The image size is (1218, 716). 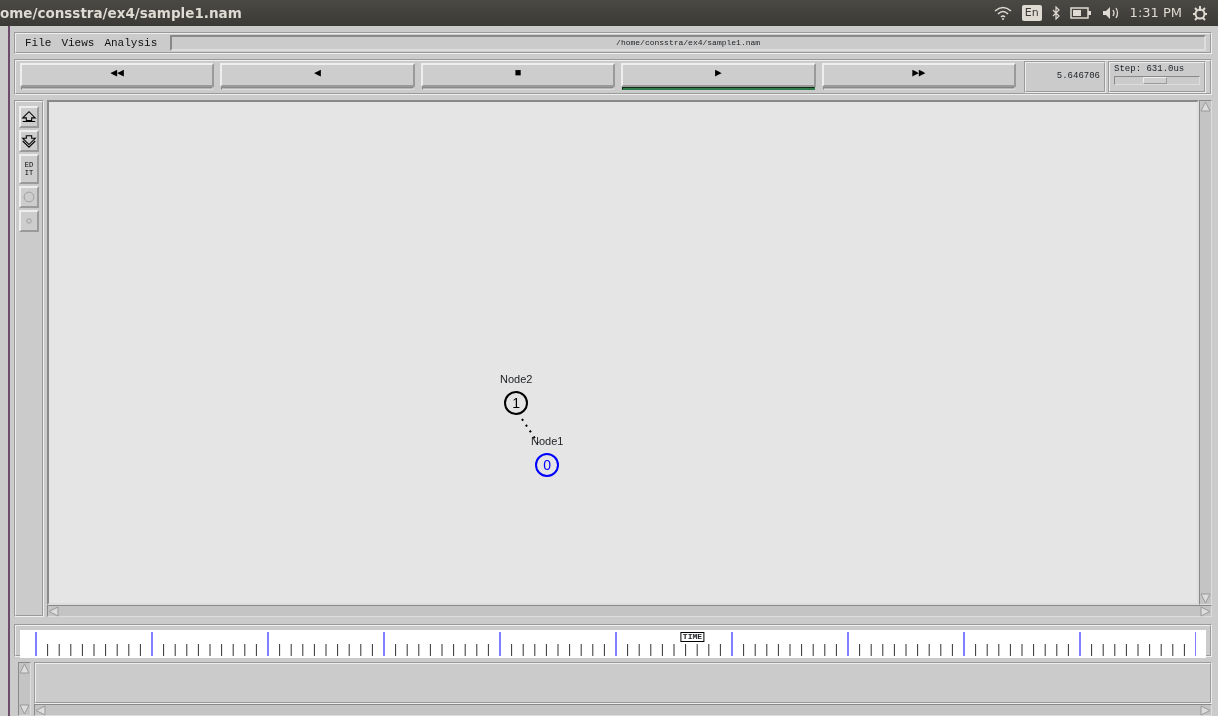 I want to click on time-slider-handle: TIME, so click(x=692, y=637).